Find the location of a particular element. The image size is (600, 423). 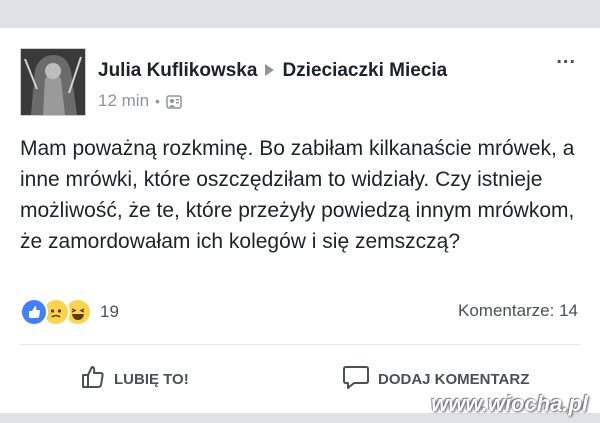

group-privacy-icon is located at coordinates (174, 101).